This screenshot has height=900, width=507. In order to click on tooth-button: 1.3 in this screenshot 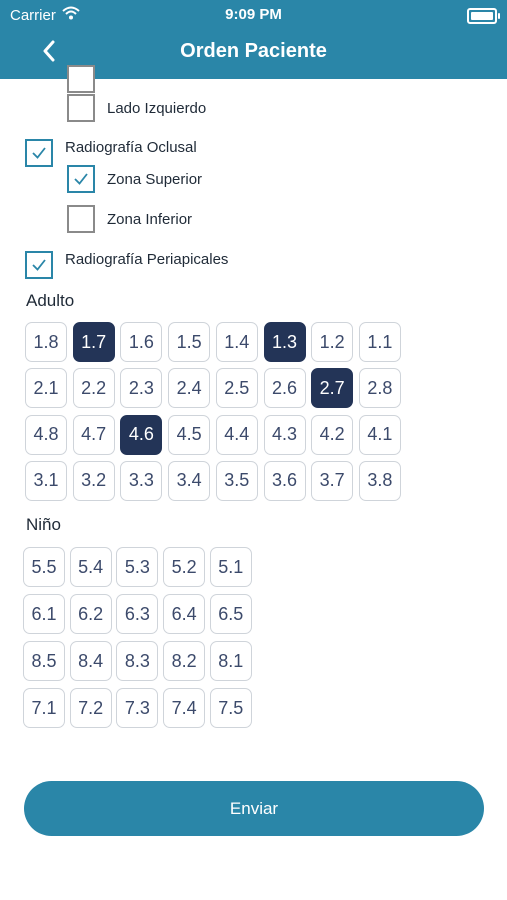, I will do `click(284, 342)`.